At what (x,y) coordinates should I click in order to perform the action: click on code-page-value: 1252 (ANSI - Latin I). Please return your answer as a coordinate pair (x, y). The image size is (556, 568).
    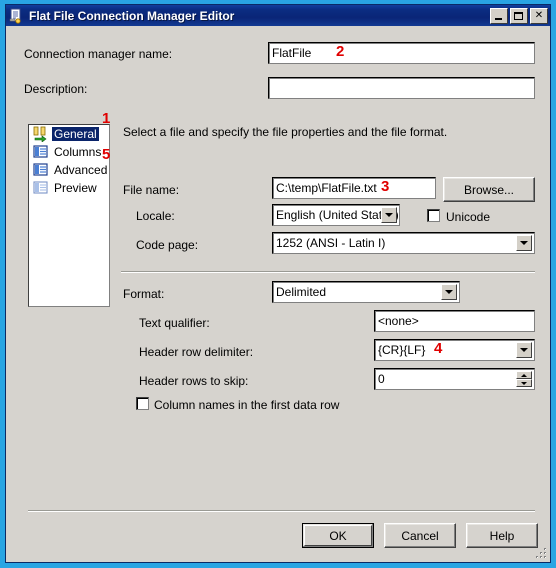
    Looking at the image, I should click on (331, 243).